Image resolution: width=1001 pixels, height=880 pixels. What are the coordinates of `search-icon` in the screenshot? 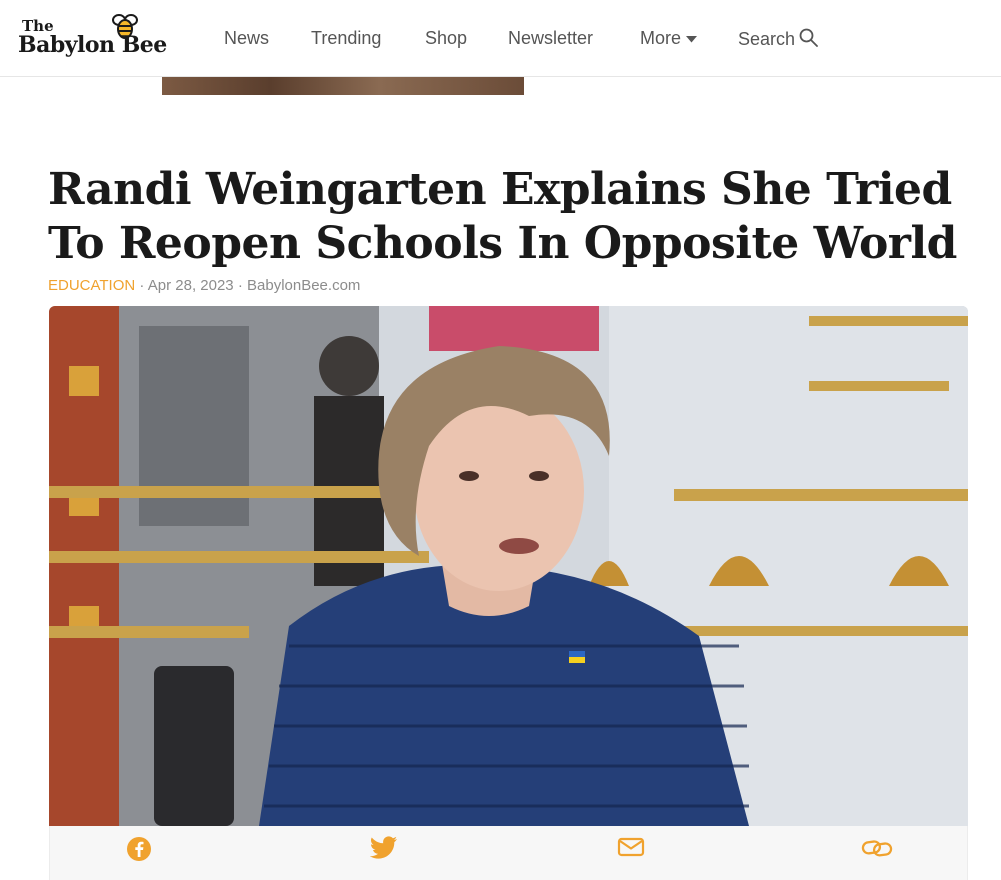 It's located at (808, 37).